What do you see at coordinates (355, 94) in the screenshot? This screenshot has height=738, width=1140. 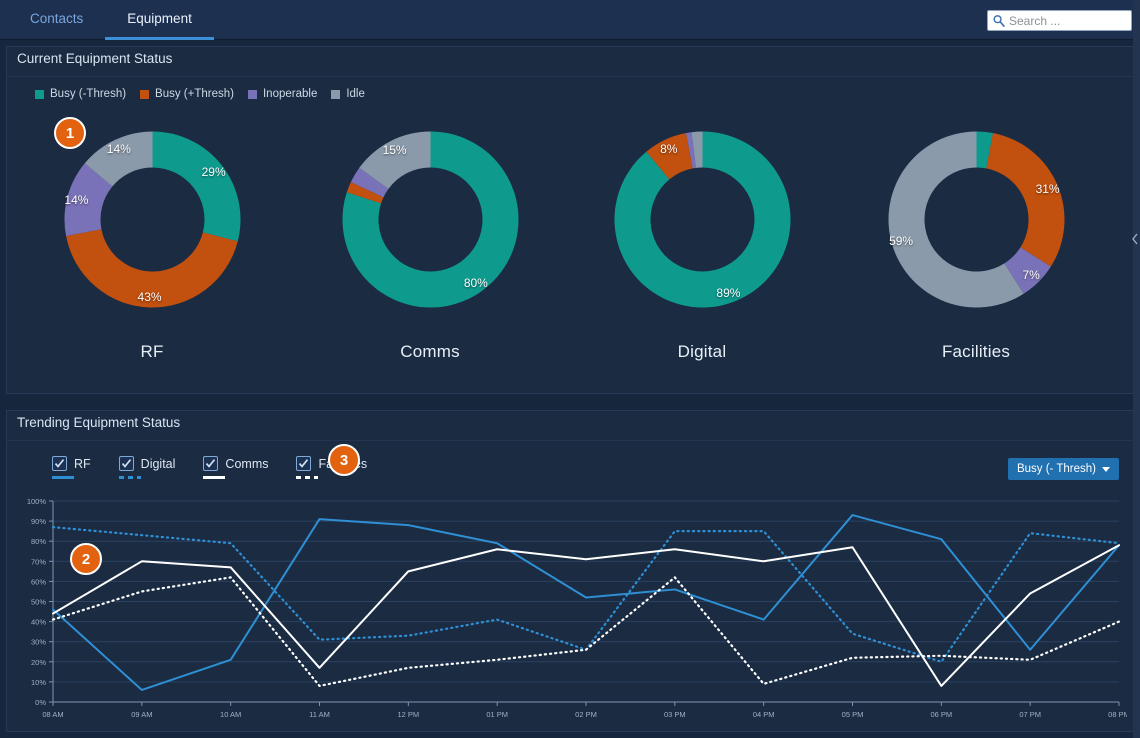 I see `legend-label: Idle` at bounding box center [355, 94].